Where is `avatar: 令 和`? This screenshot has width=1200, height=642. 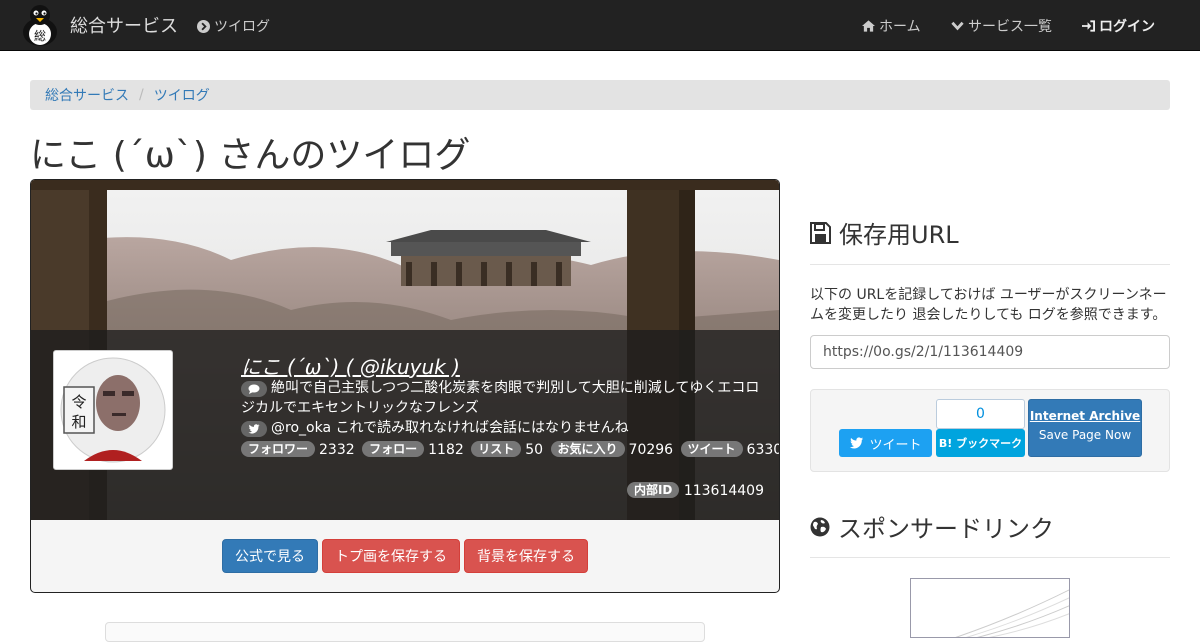 avatar: 令 和 is located at coordinates (113, 410).